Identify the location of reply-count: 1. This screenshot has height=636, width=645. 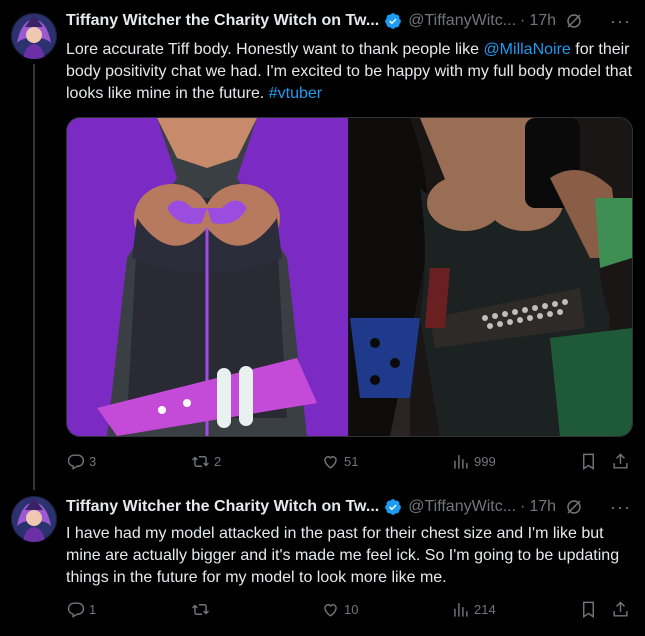
(93, 609).